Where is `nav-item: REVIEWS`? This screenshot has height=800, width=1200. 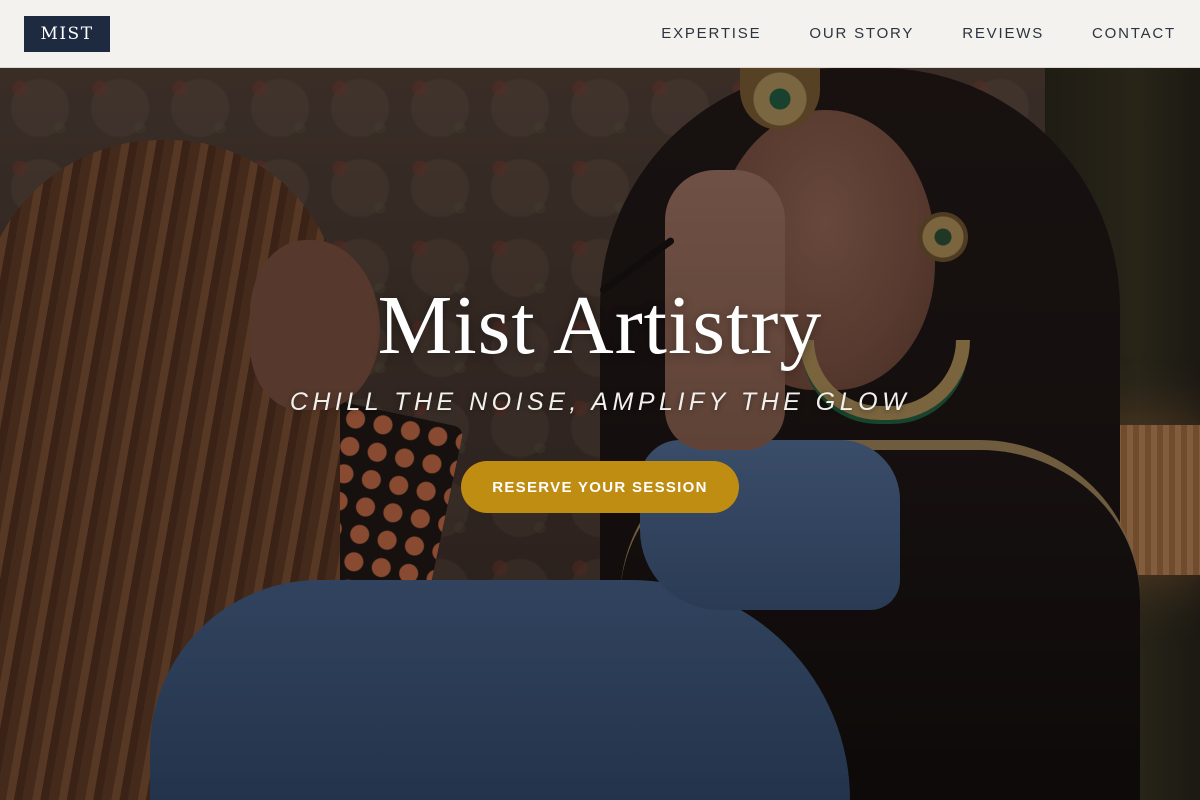
nav-item: REVIEWS is located at coordinates (1003, 34).